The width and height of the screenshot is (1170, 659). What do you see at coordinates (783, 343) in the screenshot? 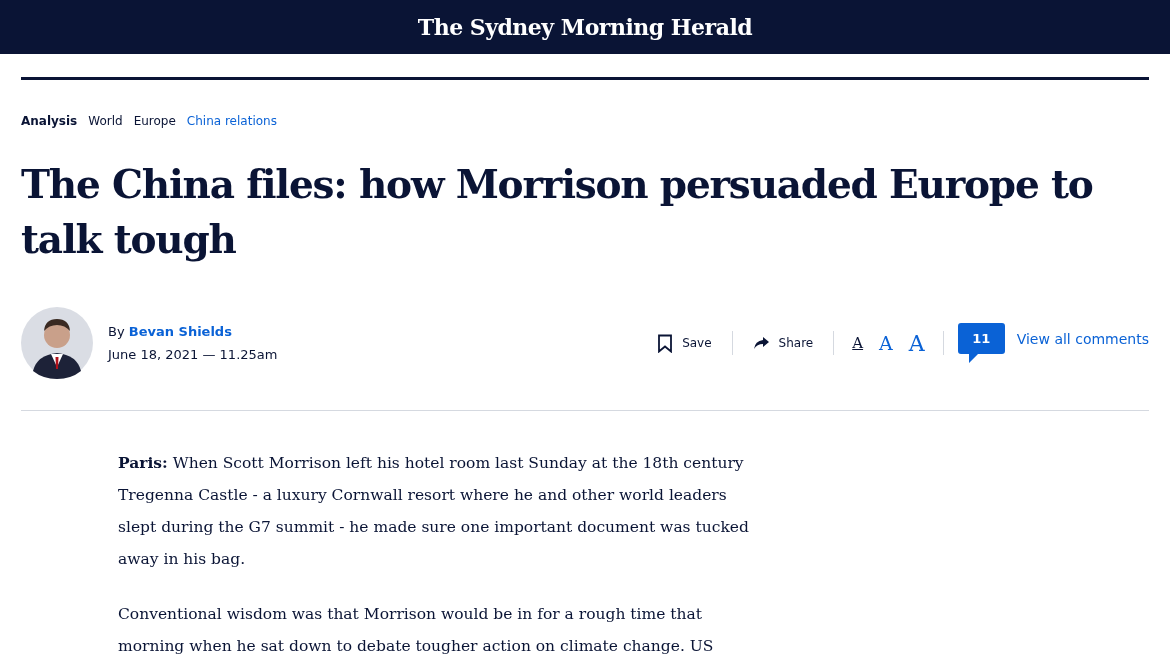
I see `share-button: Share` at bounding box center [783, 343].